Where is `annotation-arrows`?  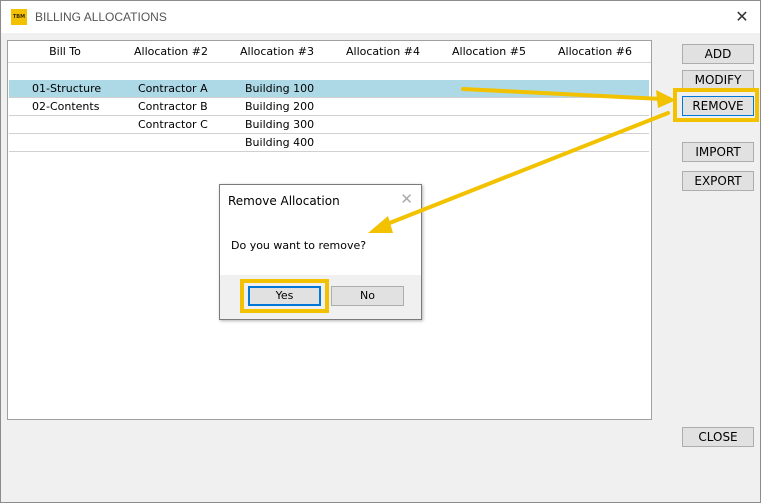
annotation-arrows is located at coordinates (522, 160).